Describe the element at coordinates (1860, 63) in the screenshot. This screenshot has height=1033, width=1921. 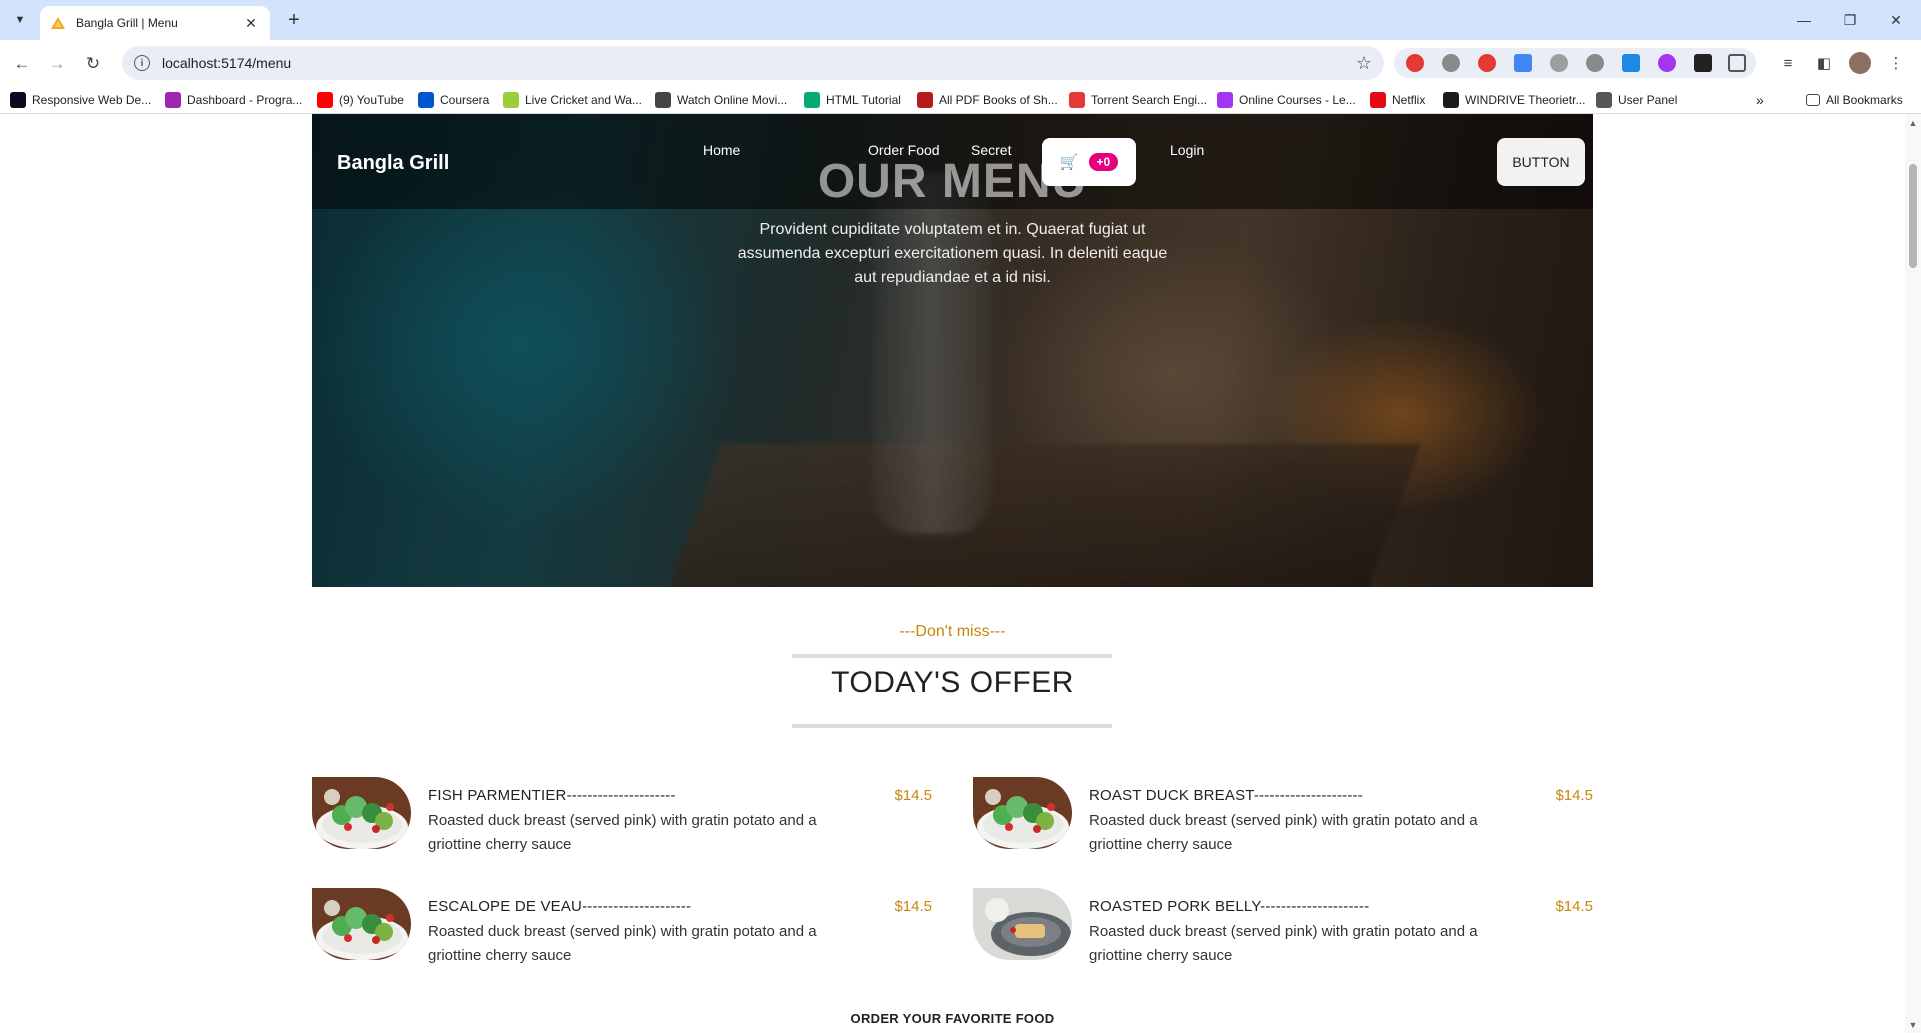
I see `profile-avatar` at that location.